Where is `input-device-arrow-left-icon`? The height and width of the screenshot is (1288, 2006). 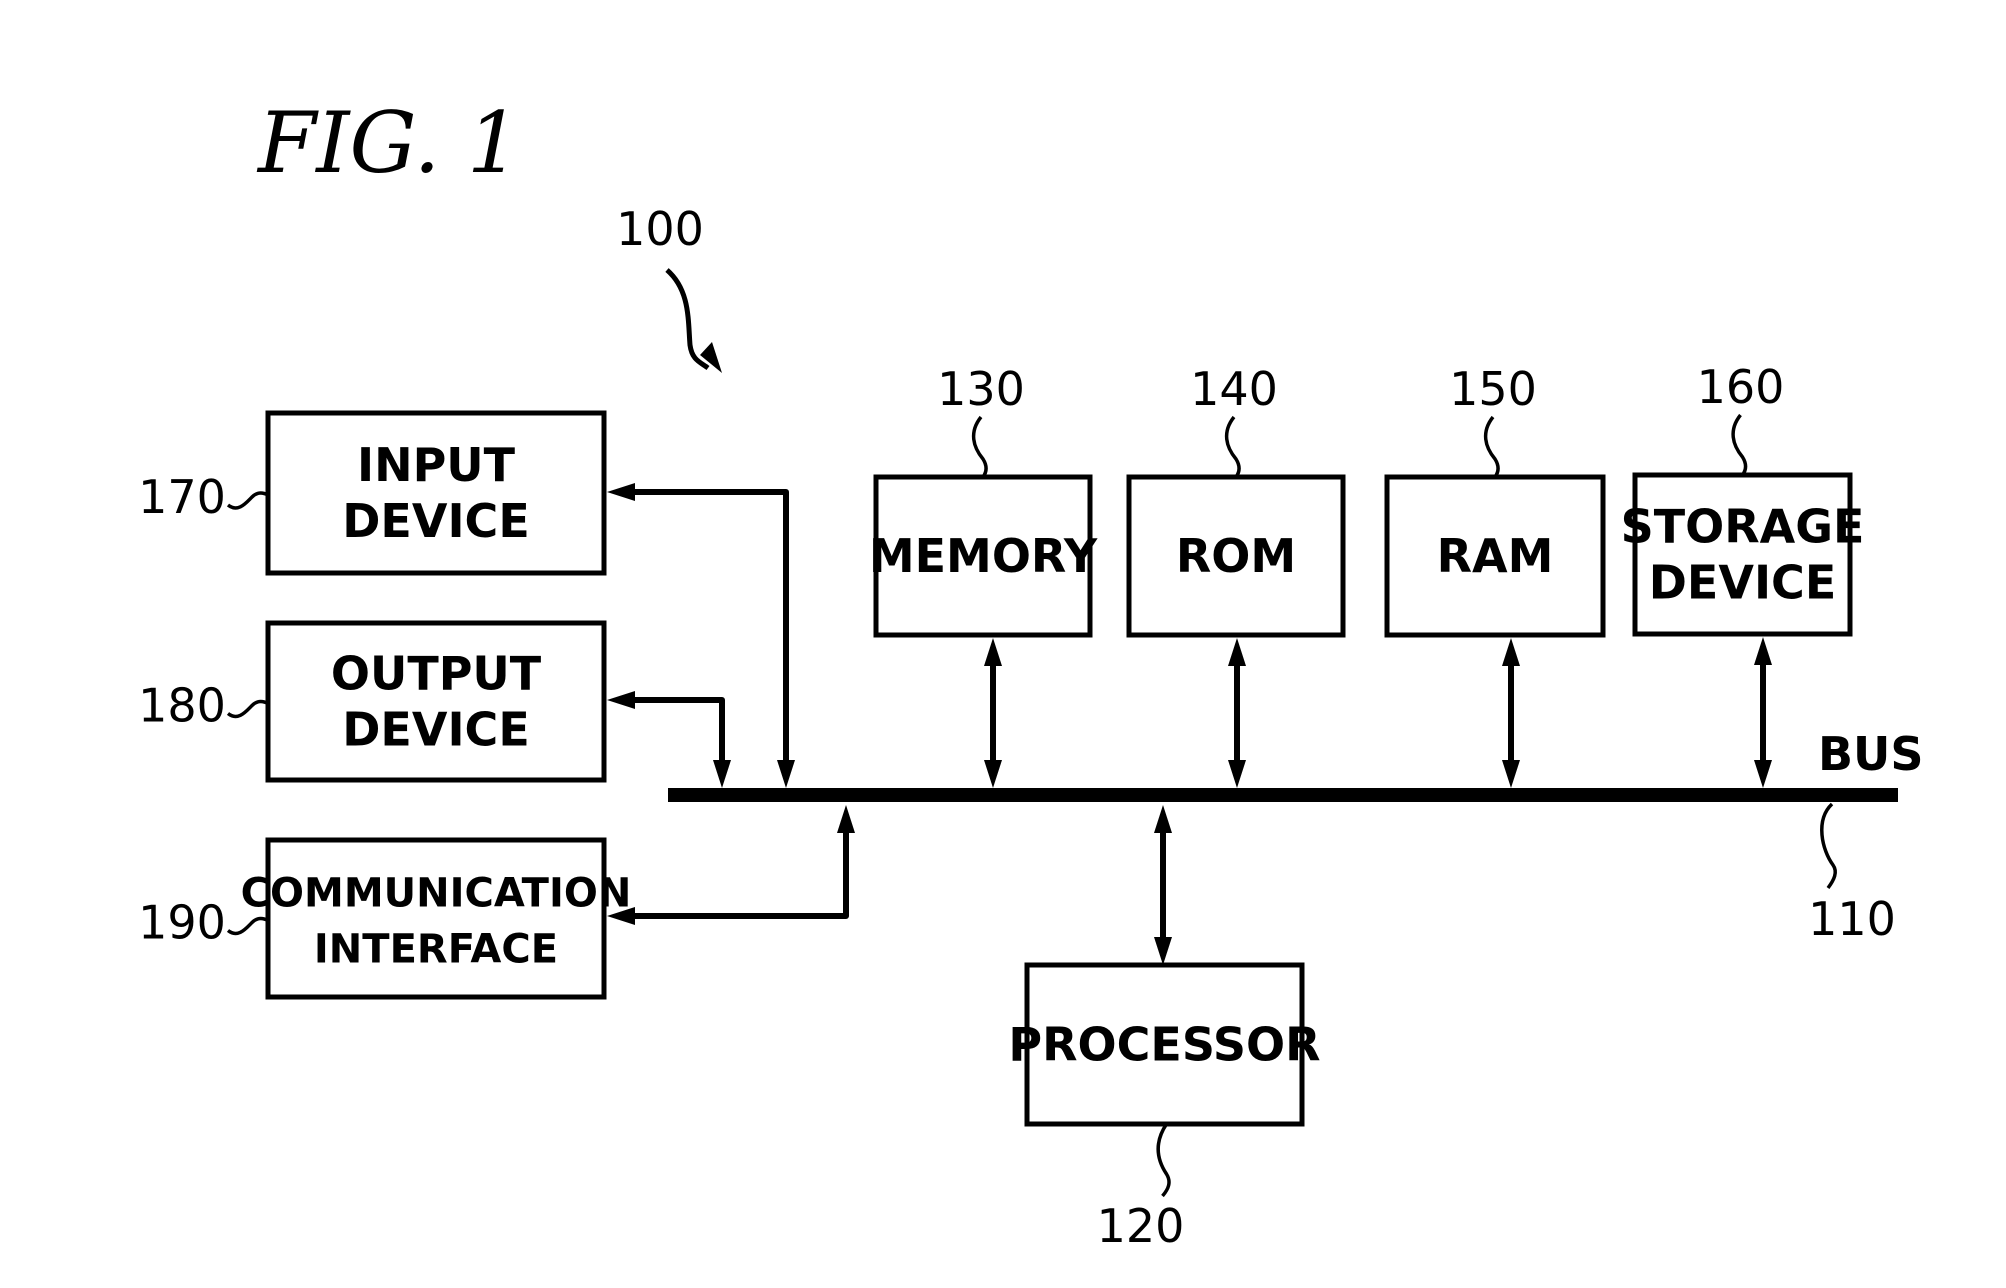 input-device-arrow-left-icon is located at coordinates (621, 492).